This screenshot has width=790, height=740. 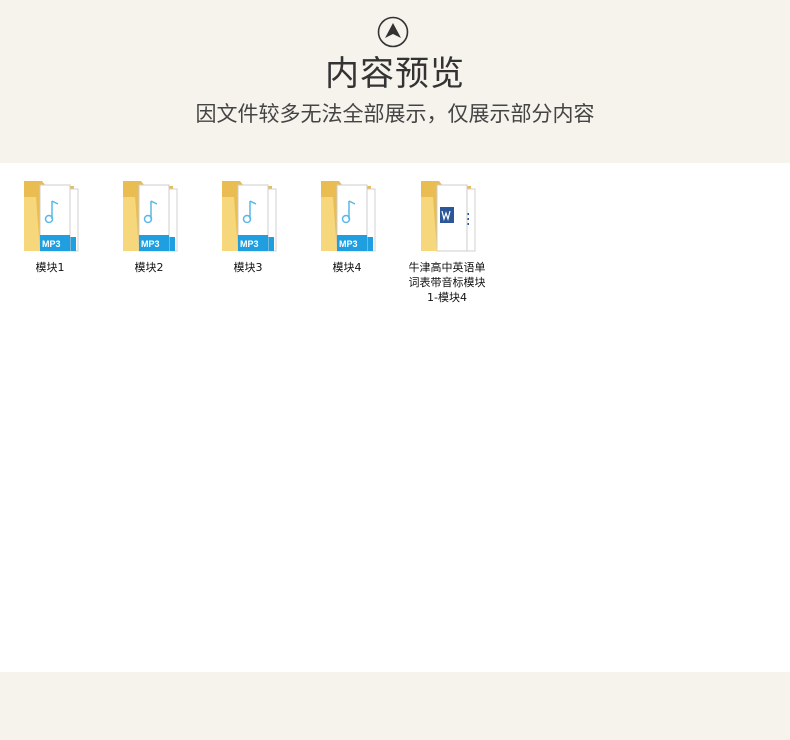 What do you see at coordinates (393, 32) in the screenshot?
I see `arrow-up-circle-icon` at bounding box center [393, 32].